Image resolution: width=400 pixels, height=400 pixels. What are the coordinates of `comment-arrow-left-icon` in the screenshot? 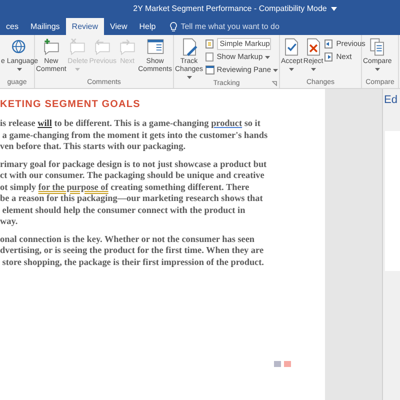 It's located at (102, 47).